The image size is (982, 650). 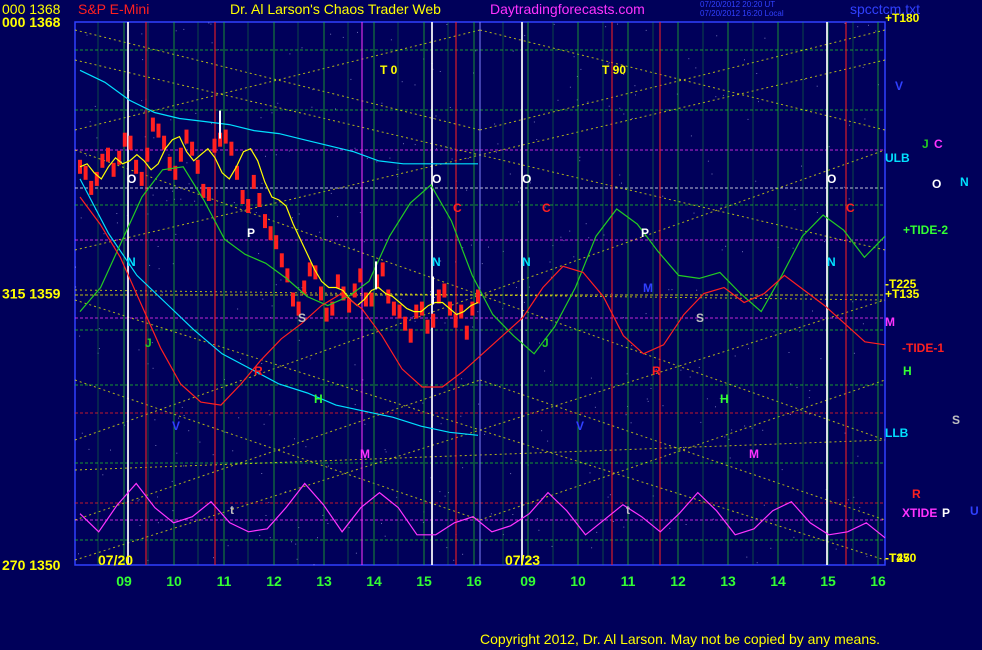 What do you see at coordinates (274, 581) in the screenshot?
I see `x-axis-tick-label: 12` at bounding box center [274, 581].